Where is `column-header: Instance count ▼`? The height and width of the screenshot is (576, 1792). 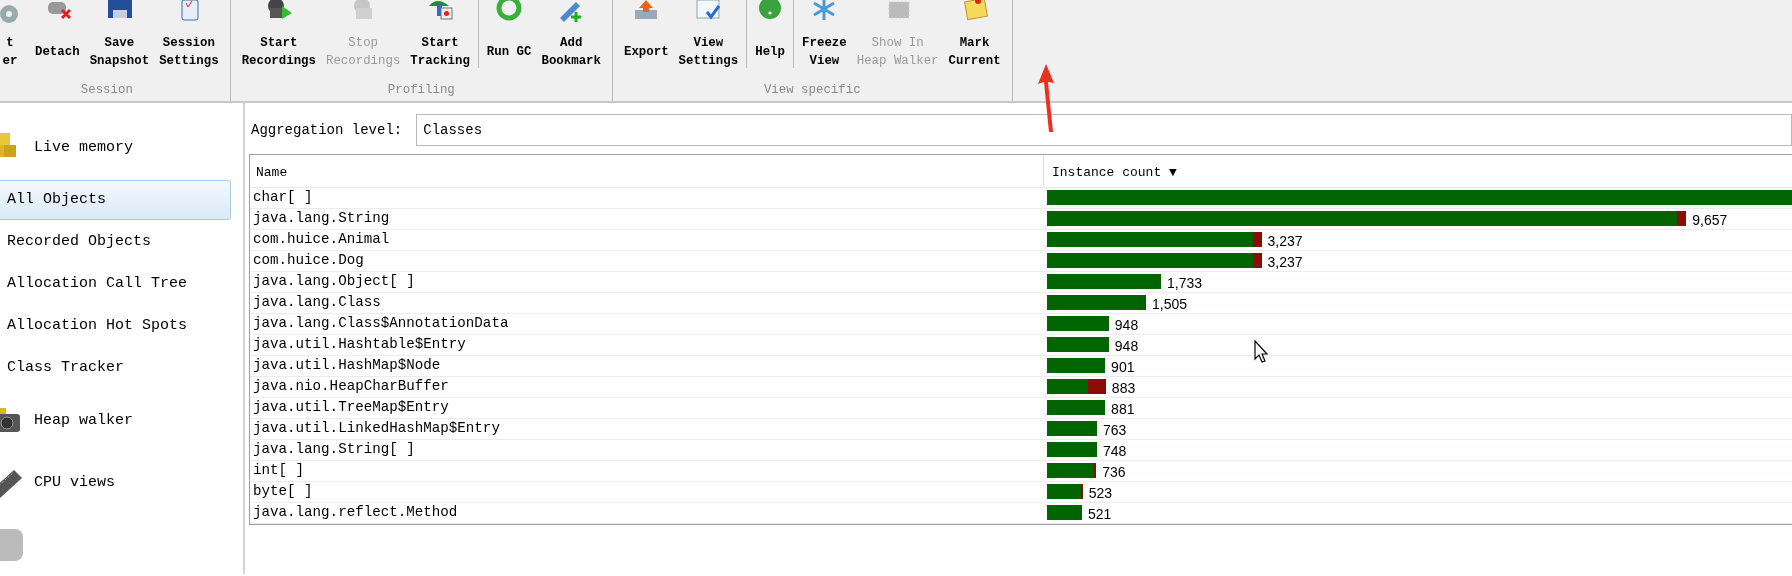 column-header: Instance count ▼ is located at coordinates (1114, 171).